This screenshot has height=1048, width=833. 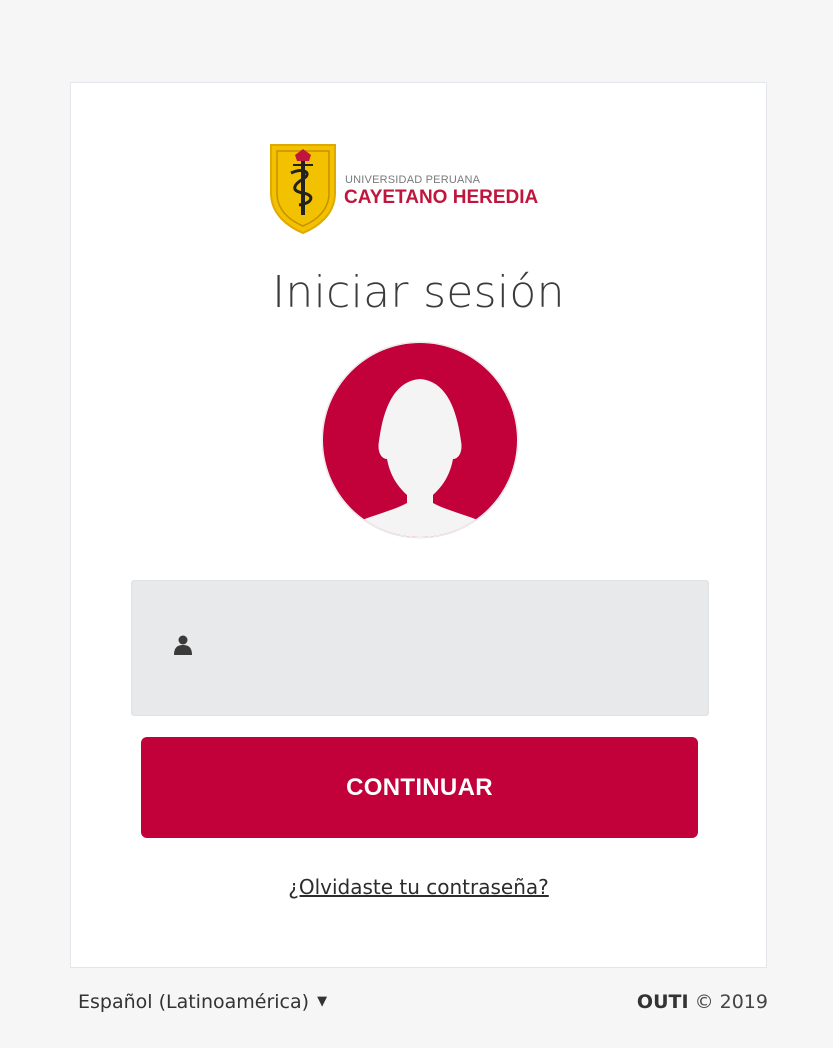 I want to click on copyright-year: © 2019, so click(x=731, y=1002).